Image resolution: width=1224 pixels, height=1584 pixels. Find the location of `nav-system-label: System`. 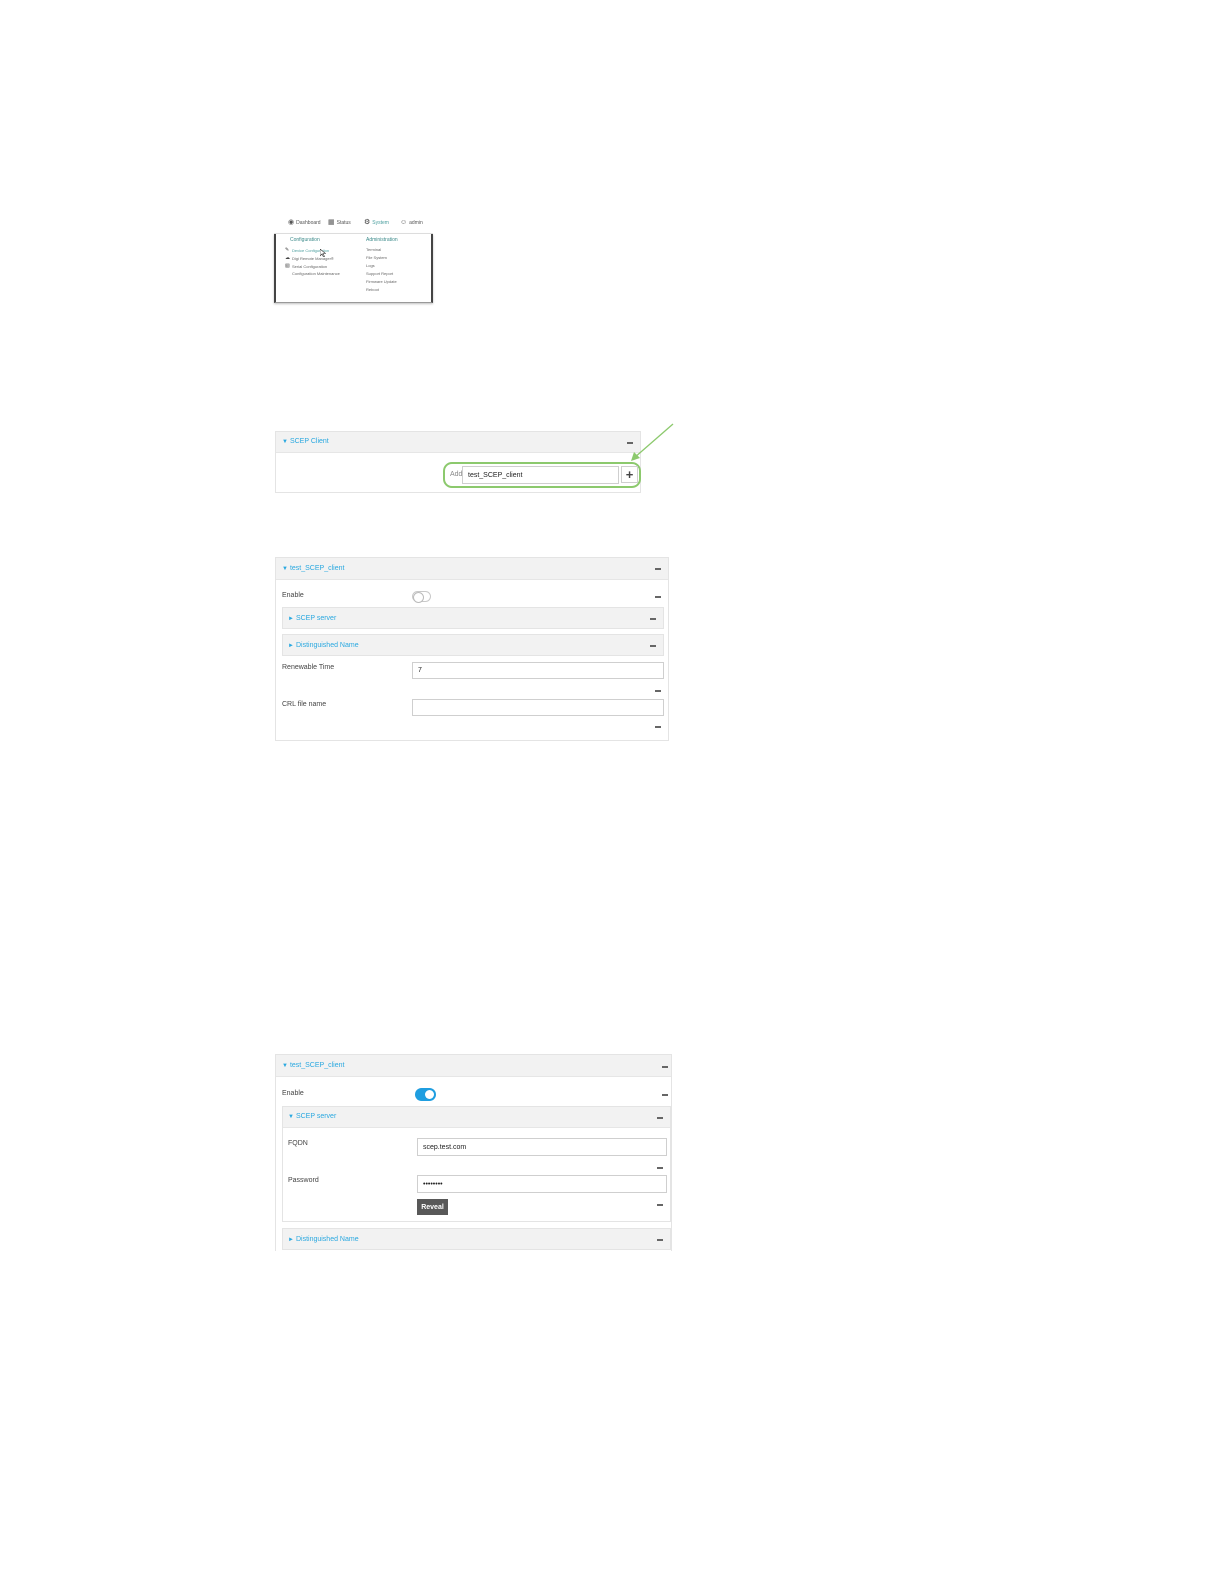

nav-system-label: System is located at coordinates (380, 222).